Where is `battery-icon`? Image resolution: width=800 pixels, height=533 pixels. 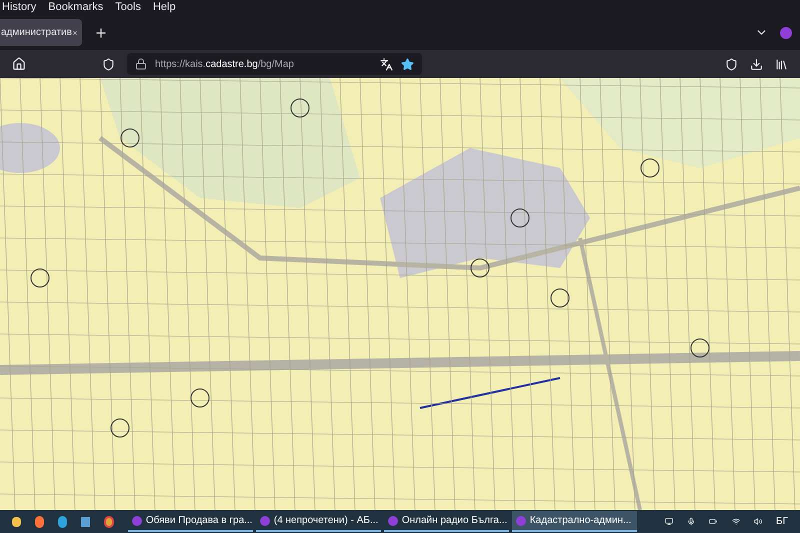 battery-icon is located at coordinates (713, 521).